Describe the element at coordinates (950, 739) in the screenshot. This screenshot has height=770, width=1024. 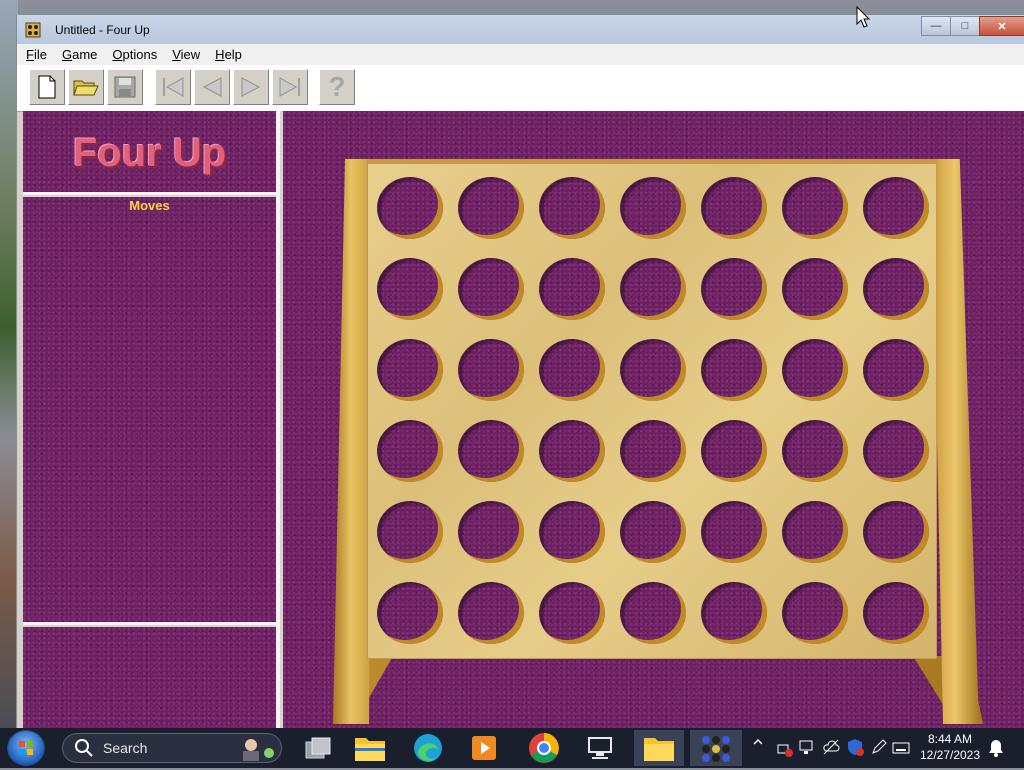
I see `clock-time: 8:44 AM` at that location.